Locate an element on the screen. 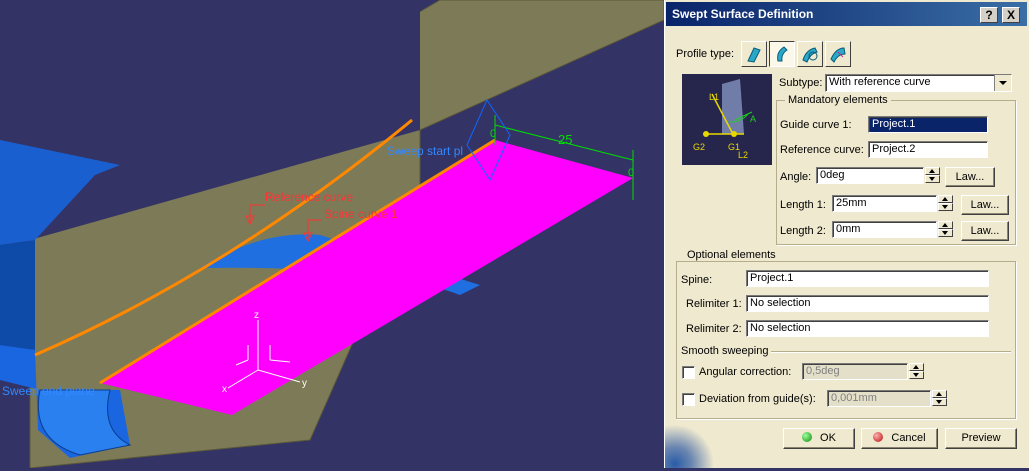 The height and width of the screenshot is (471, 1029). explicit-profile-icon is located at coordinates (838, 54).